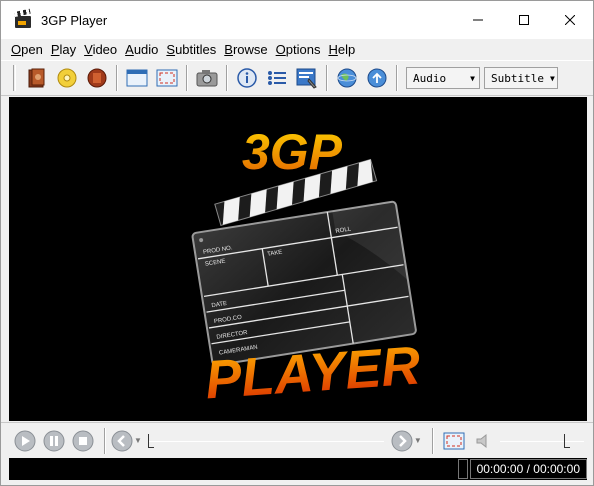  I want to click on playlist-icon, so click(277, 78).